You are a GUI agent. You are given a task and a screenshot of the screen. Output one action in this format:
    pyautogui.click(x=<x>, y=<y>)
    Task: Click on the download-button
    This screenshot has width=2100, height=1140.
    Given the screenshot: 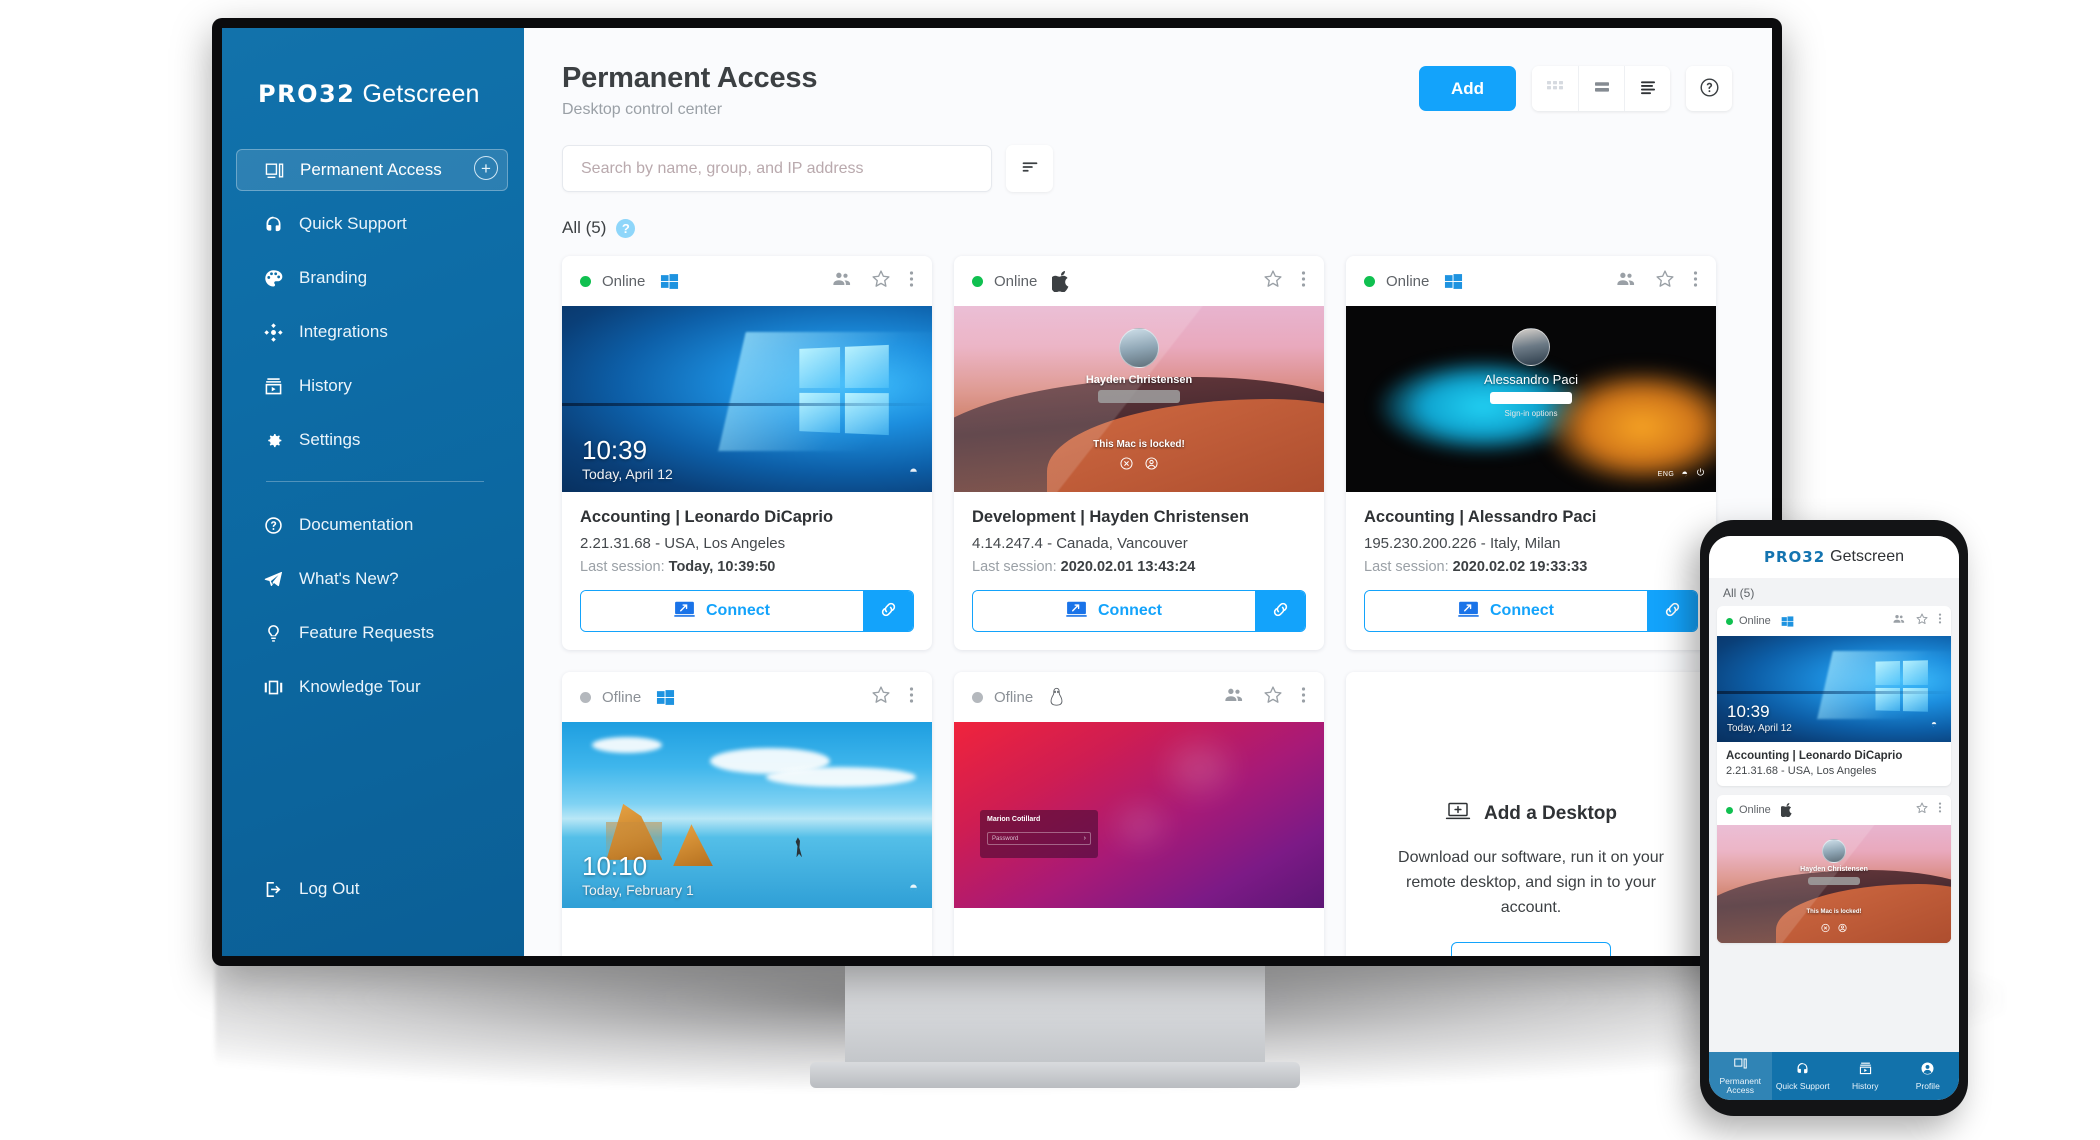 What is the action you would take?
    pyautogui.click(x=1531, y=949)
    